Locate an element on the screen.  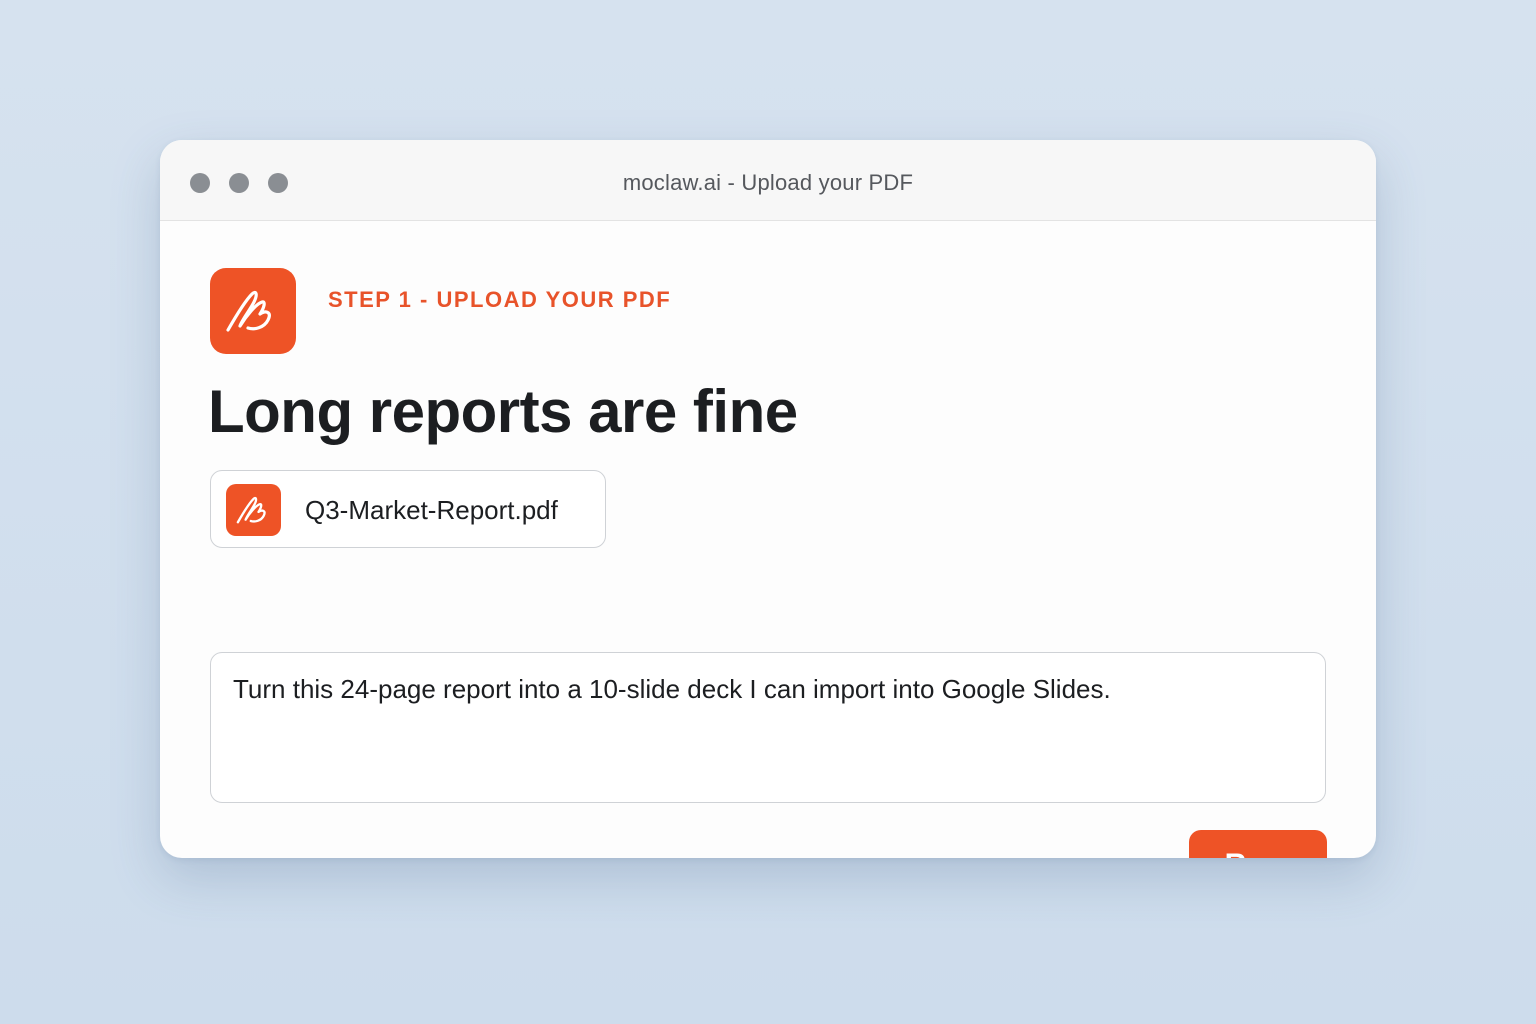
file-name: Q3-Market-Report.pdf is located at coordinates (431, 510).